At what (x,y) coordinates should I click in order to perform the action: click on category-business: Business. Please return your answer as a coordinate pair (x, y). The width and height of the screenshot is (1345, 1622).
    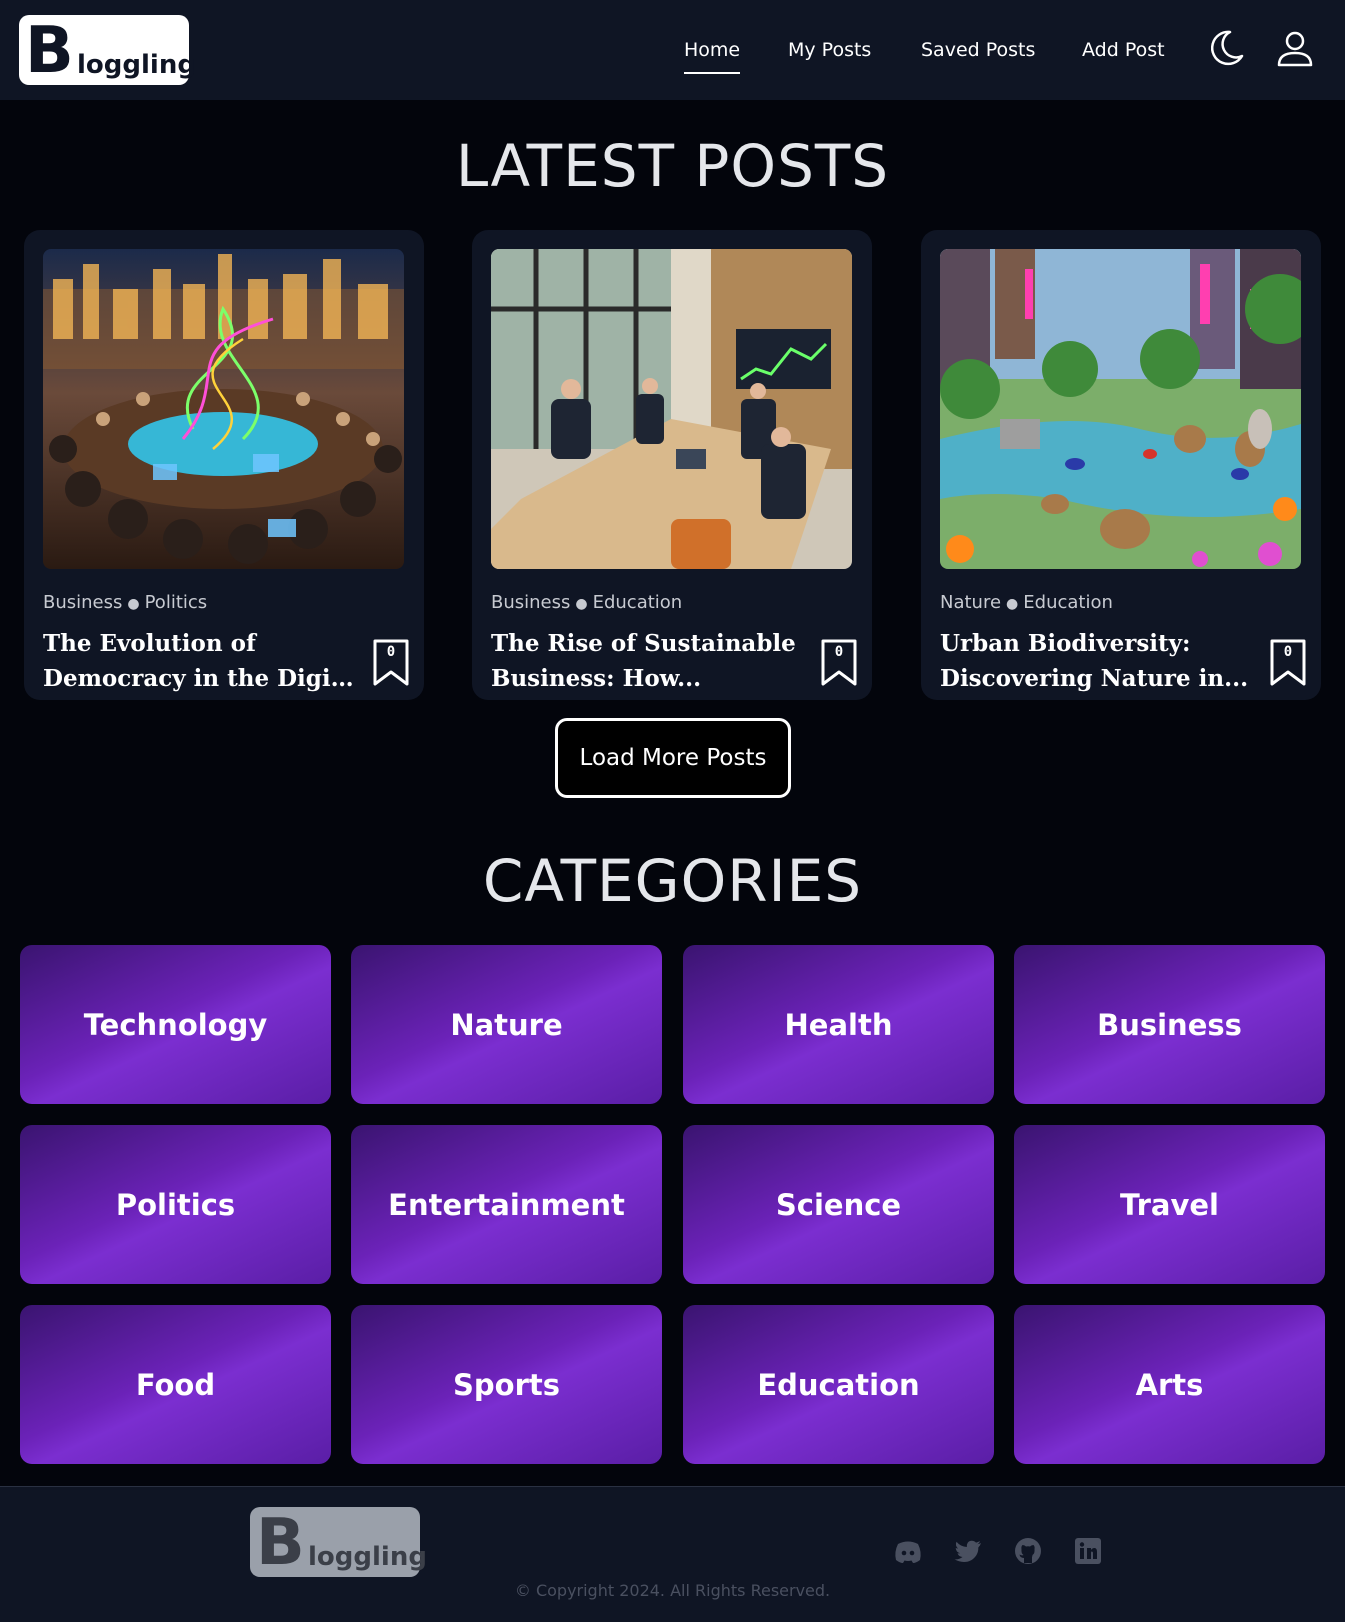
    Looking at the image, I should click on (1169, 1024).